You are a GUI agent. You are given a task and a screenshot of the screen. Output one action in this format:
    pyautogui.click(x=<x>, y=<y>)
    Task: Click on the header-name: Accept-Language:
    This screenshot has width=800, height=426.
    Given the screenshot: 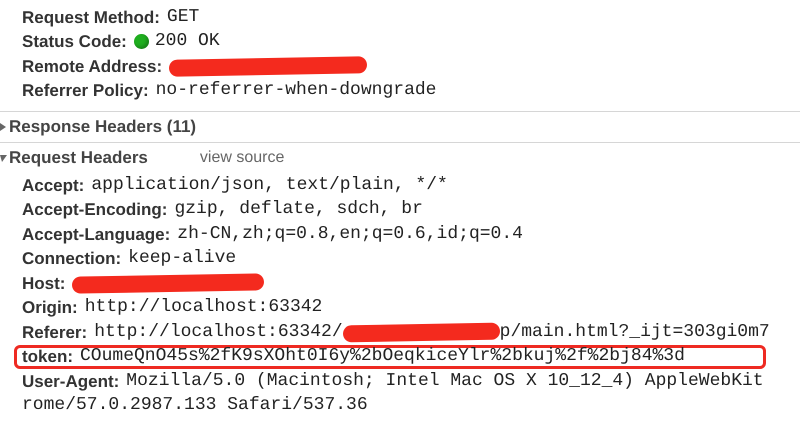 What is the action you would take?
    pyautogui.click(x=96, y=235)
    